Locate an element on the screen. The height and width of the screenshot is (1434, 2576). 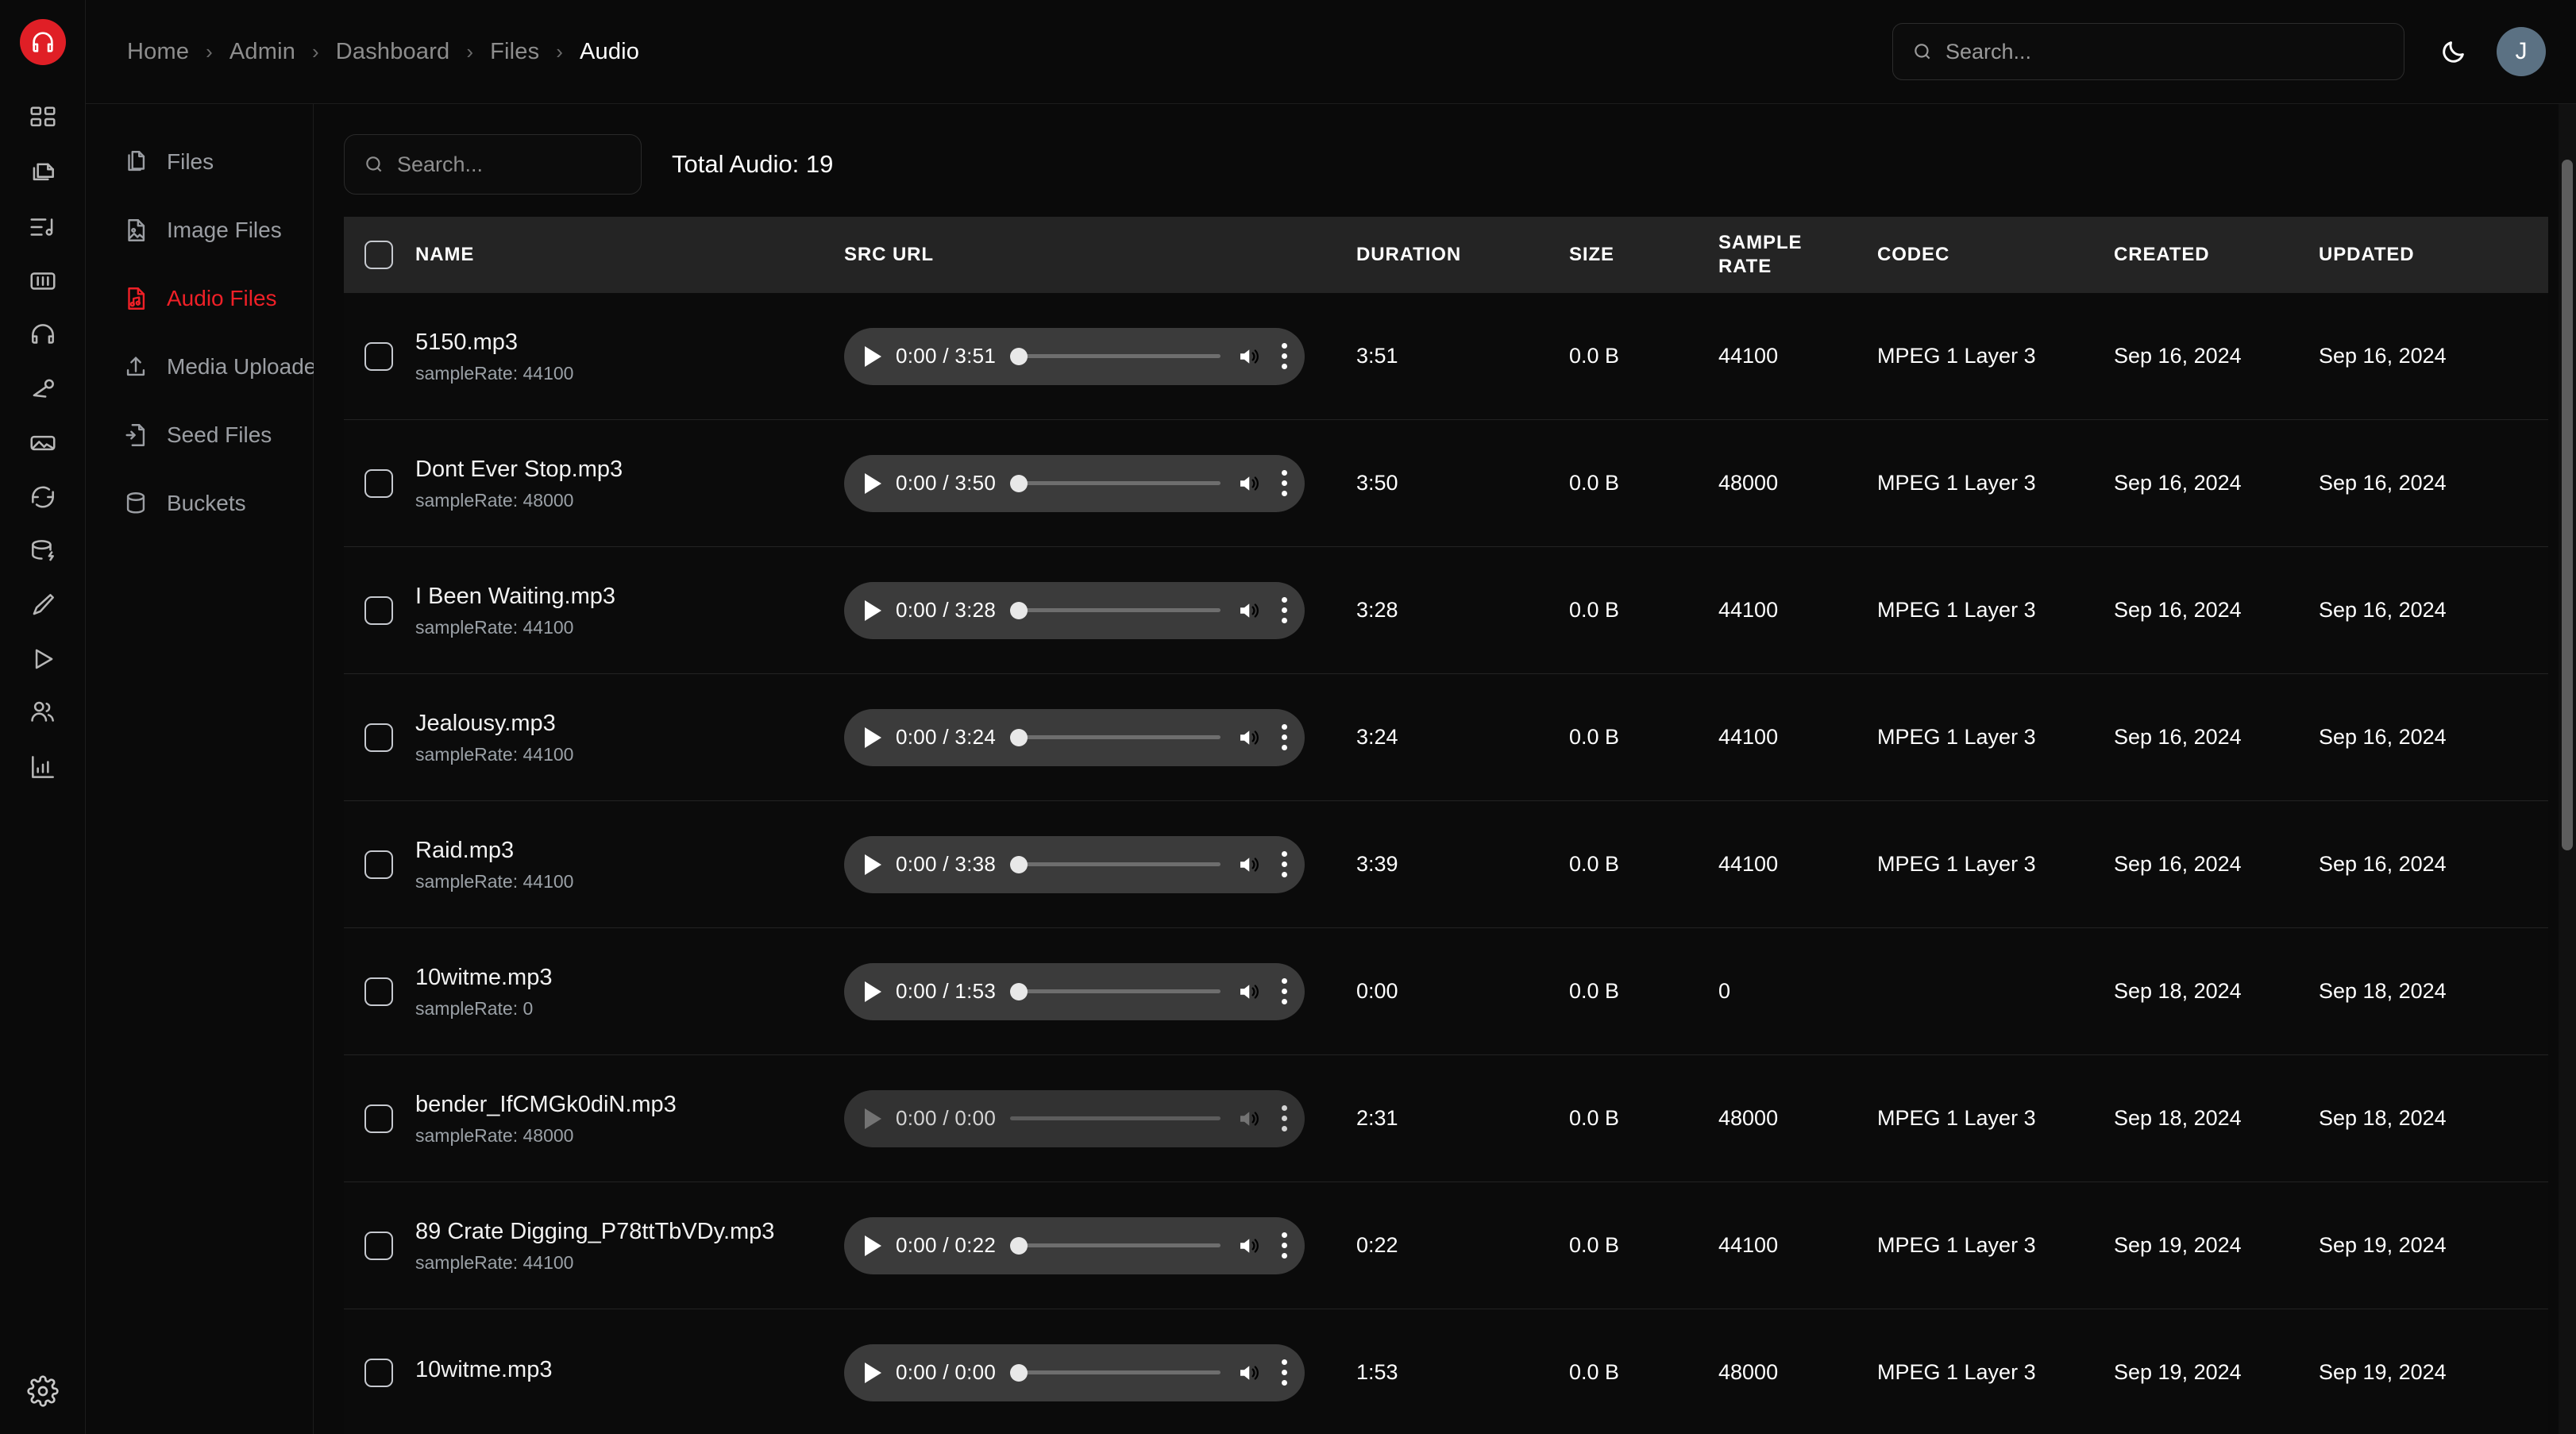
breadcrumb-item-home: Home is located at coordinates (158, 52).